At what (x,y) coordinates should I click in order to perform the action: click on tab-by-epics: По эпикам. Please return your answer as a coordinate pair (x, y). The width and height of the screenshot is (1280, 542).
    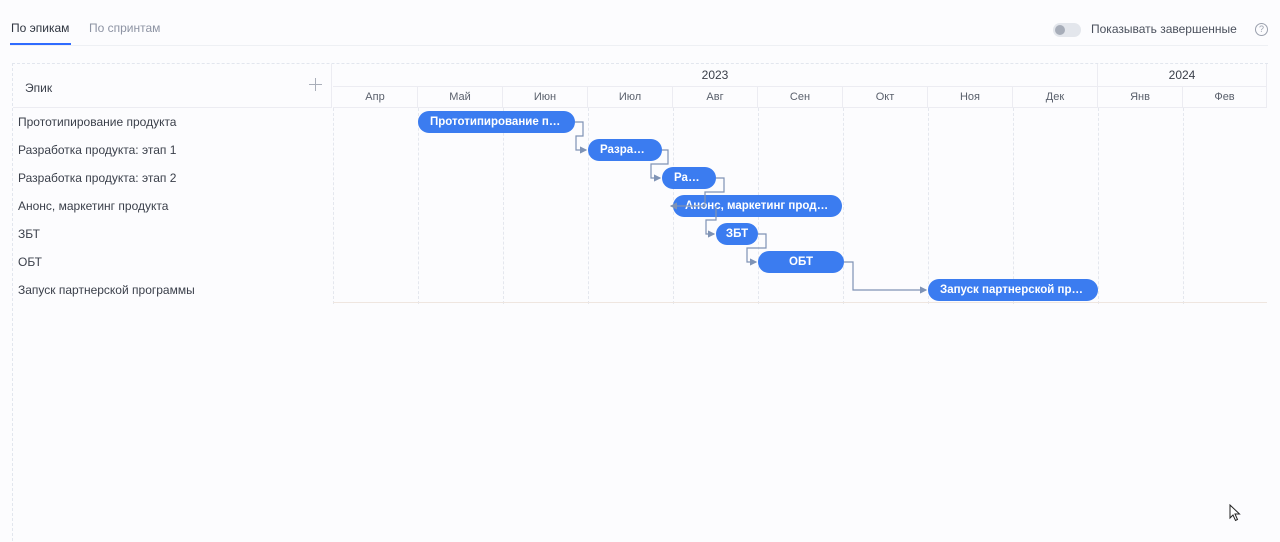
    Looking at the image, I should click on (40, 28).